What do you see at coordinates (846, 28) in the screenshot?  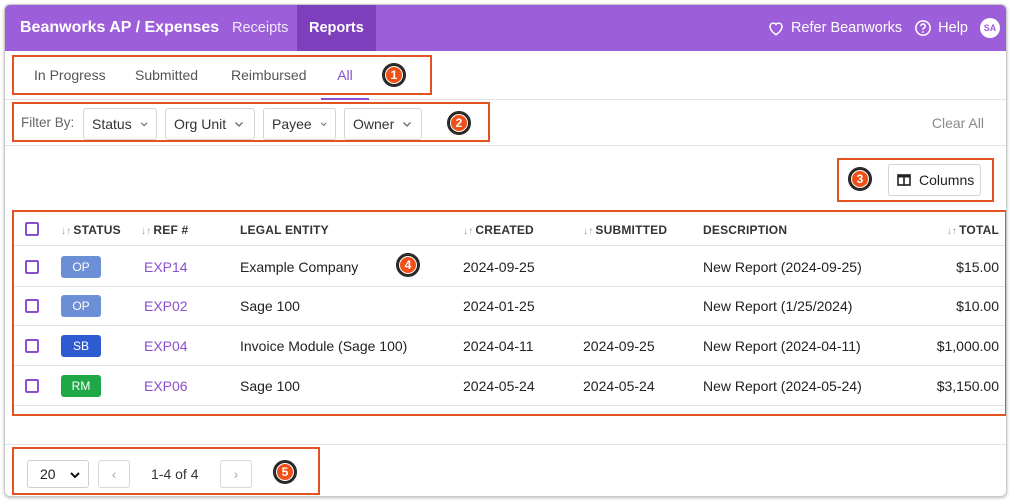 I see `refer-label: Refer Beanworks` at bounding box center [846, 28].